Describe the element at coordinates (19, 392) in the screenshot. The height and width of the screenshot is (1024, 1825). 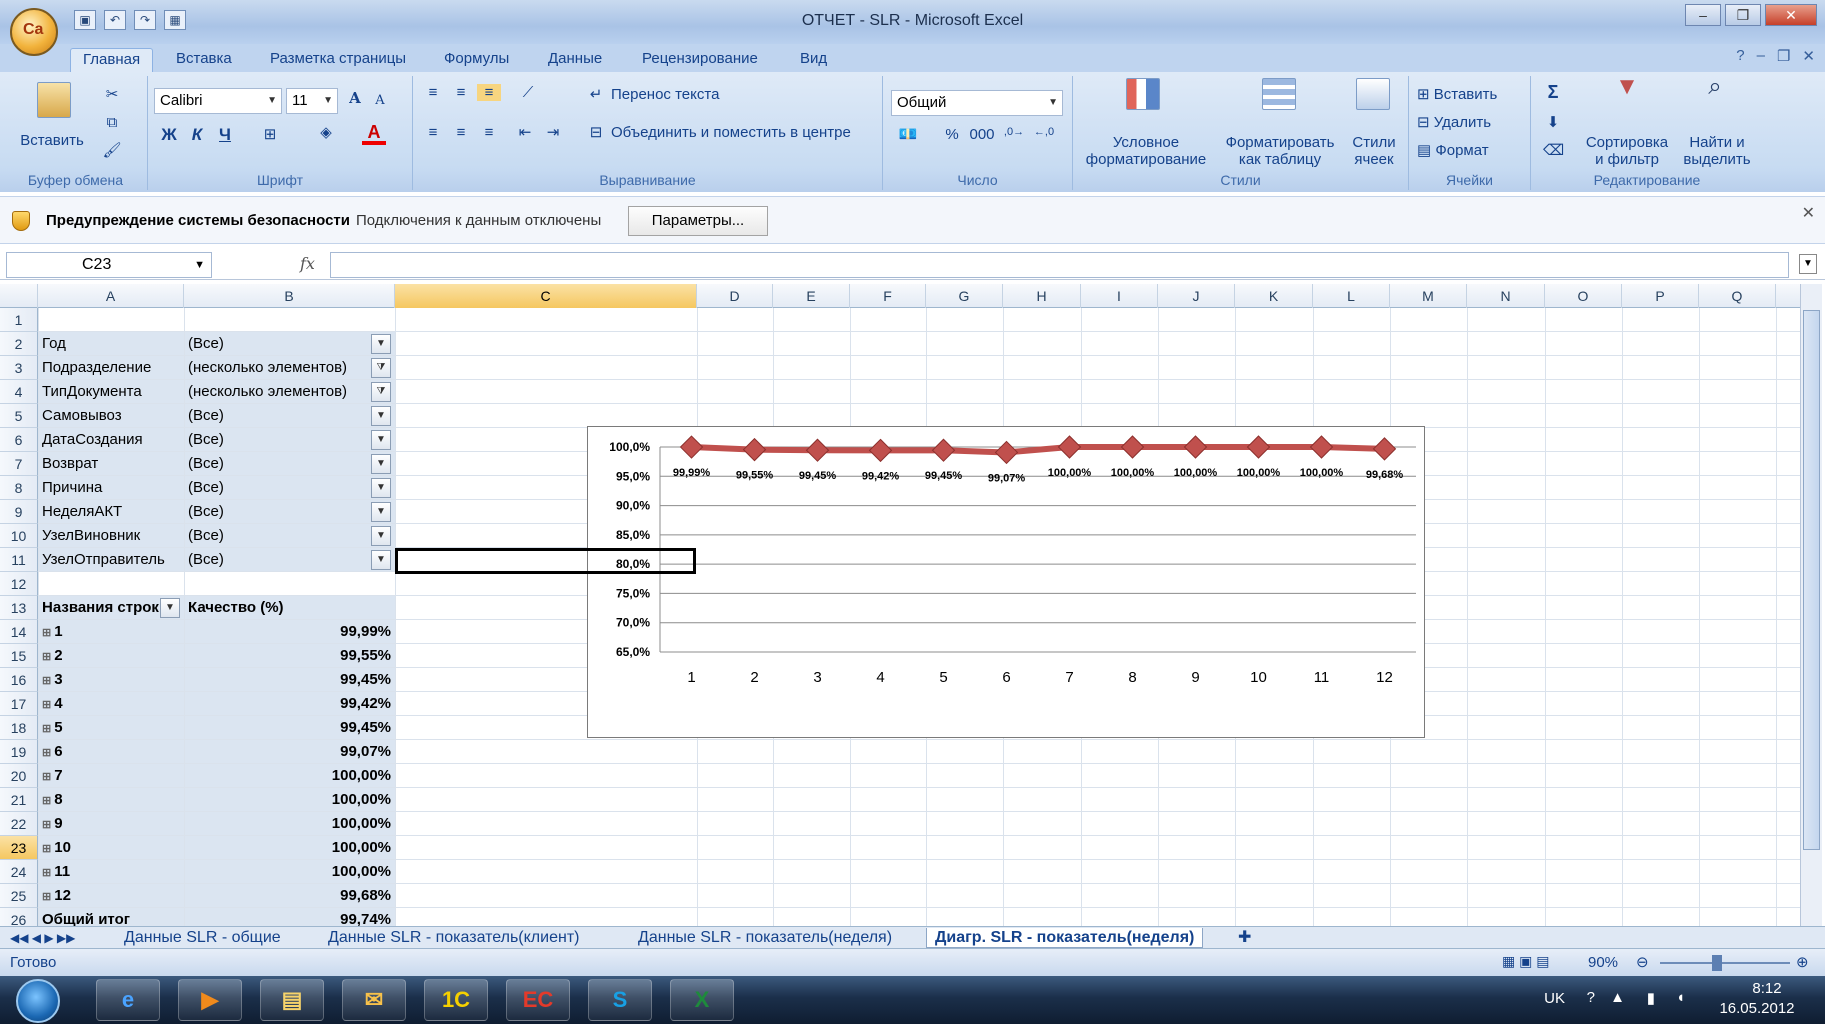
I see `row-header-4: 4` at that location.